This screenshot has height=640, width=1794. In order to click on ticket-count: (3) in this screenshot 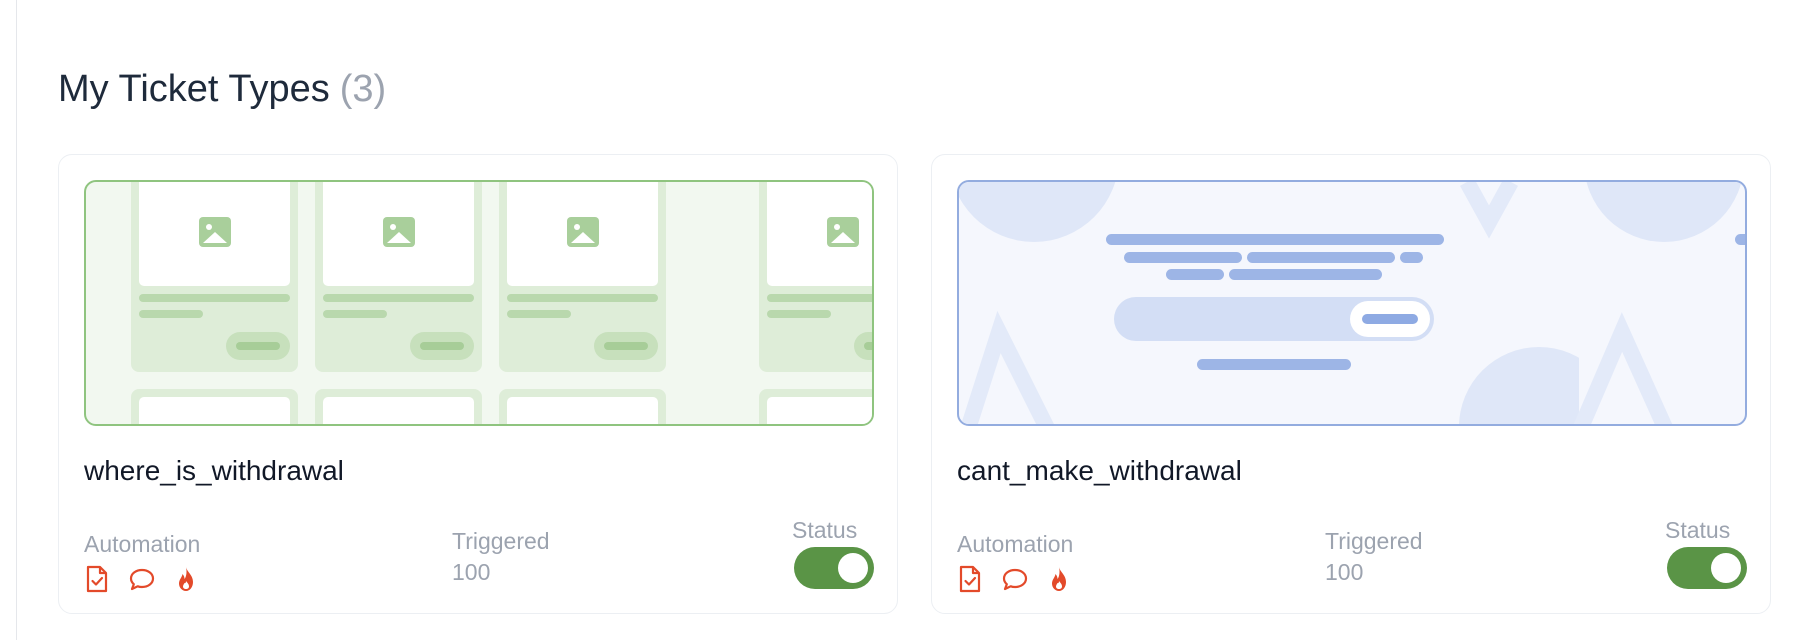, I will do `click(363, 89)`.